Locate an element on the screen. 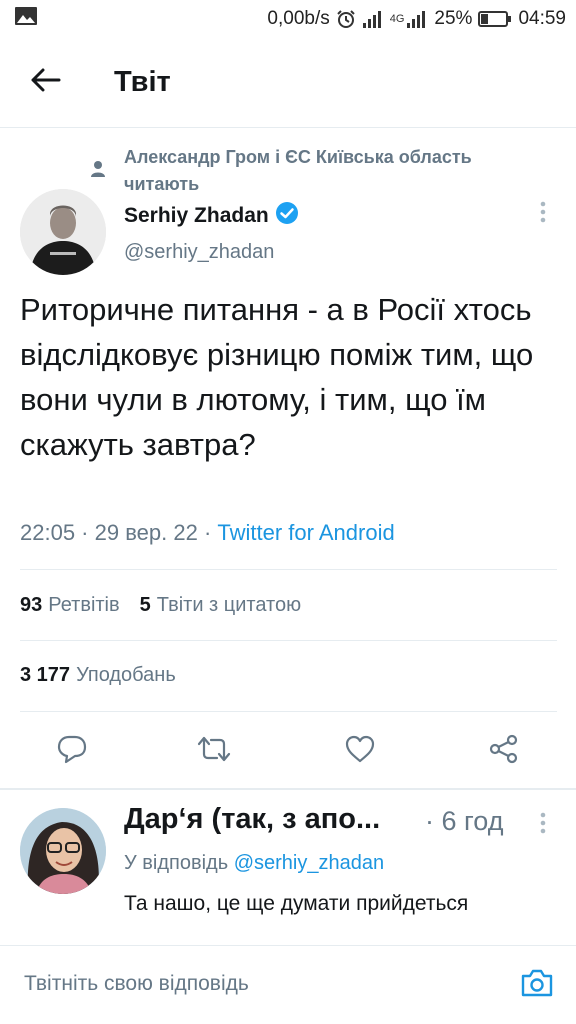  tweet-more-button is located at coordinates (543, 214).